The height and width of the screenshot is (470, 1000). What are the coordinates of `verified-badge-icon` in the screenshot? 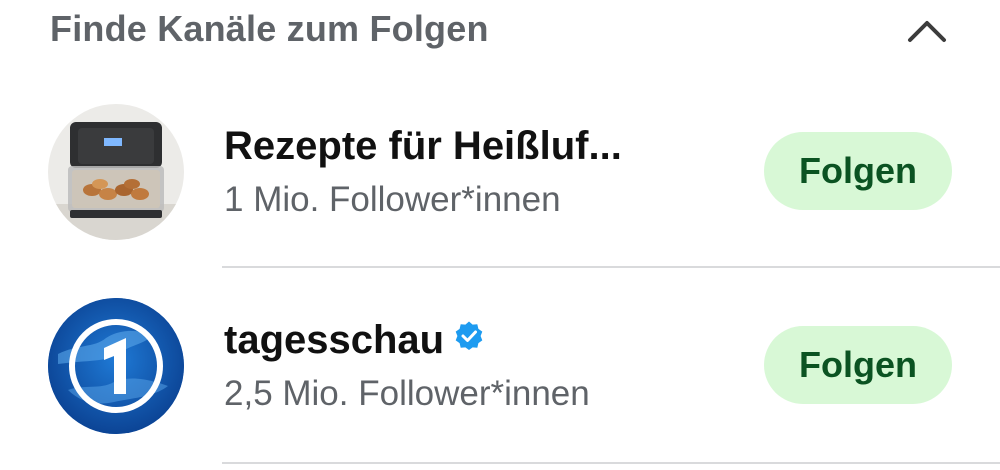 It's located at (469, 338).